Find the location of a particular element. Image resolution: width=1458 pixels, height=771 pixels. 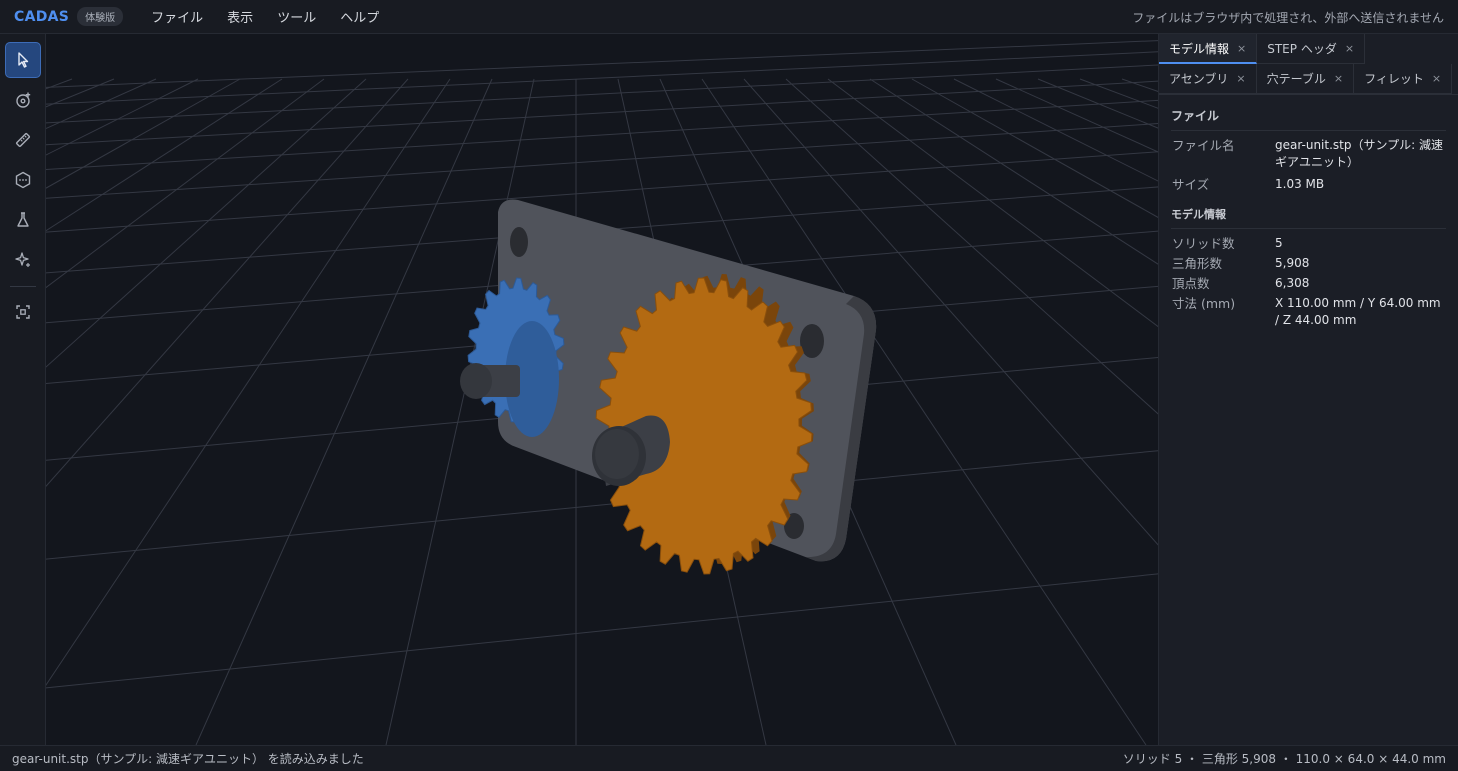

hexagon-dots-icon is located at coordinates (23, 180).